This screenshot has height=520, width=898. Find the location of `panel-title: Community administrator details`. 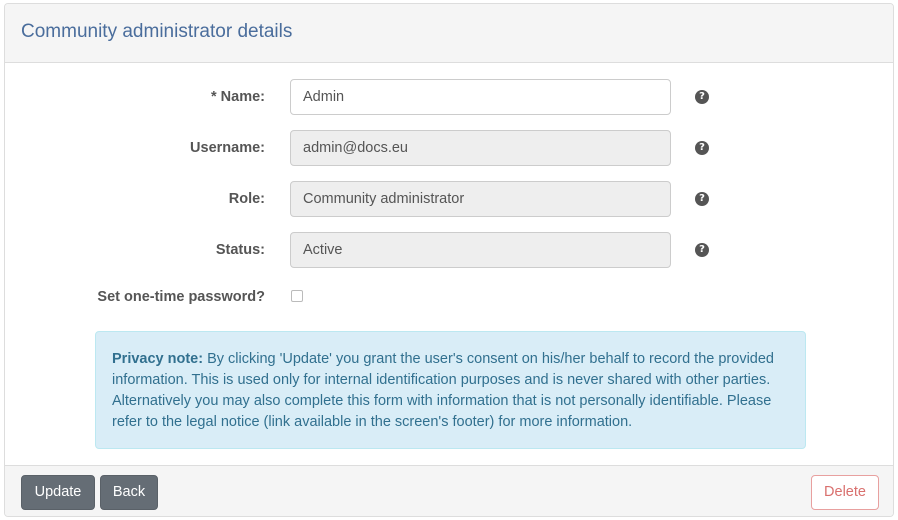

panel-title: Community administrator details is located at coordinates (157, 31).